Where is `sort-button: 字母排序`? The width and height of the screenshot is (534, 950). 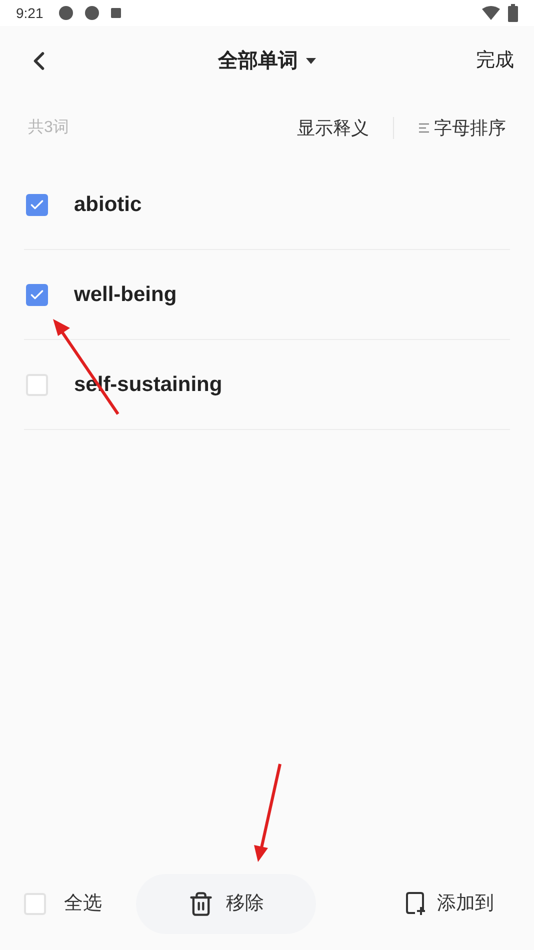 sort-button: 字母排序 is located at coordinates (462, 128).